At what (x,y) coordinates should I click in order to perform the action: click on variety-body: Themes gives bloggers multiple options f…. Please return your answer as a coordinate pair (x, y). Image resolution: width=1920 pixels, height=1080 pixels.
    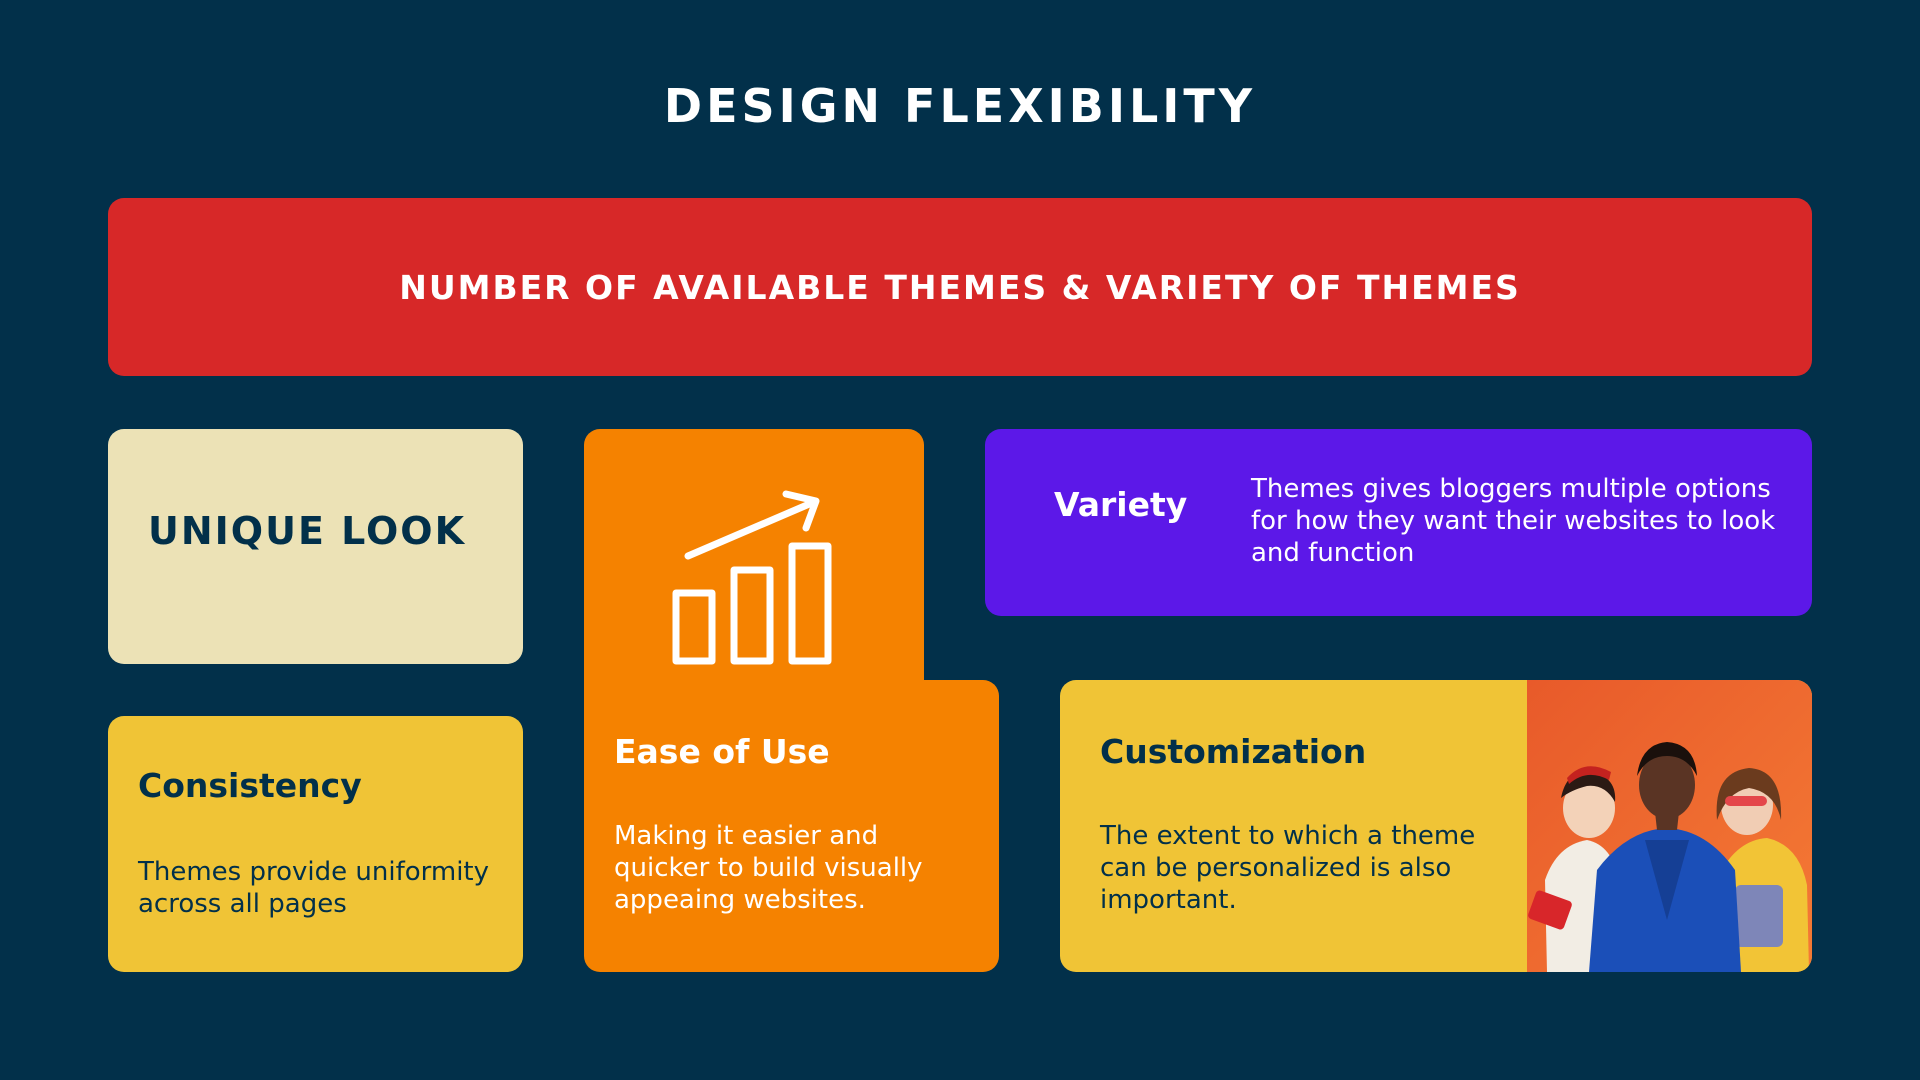
    Looking at the image, I should click on (1513, 521).